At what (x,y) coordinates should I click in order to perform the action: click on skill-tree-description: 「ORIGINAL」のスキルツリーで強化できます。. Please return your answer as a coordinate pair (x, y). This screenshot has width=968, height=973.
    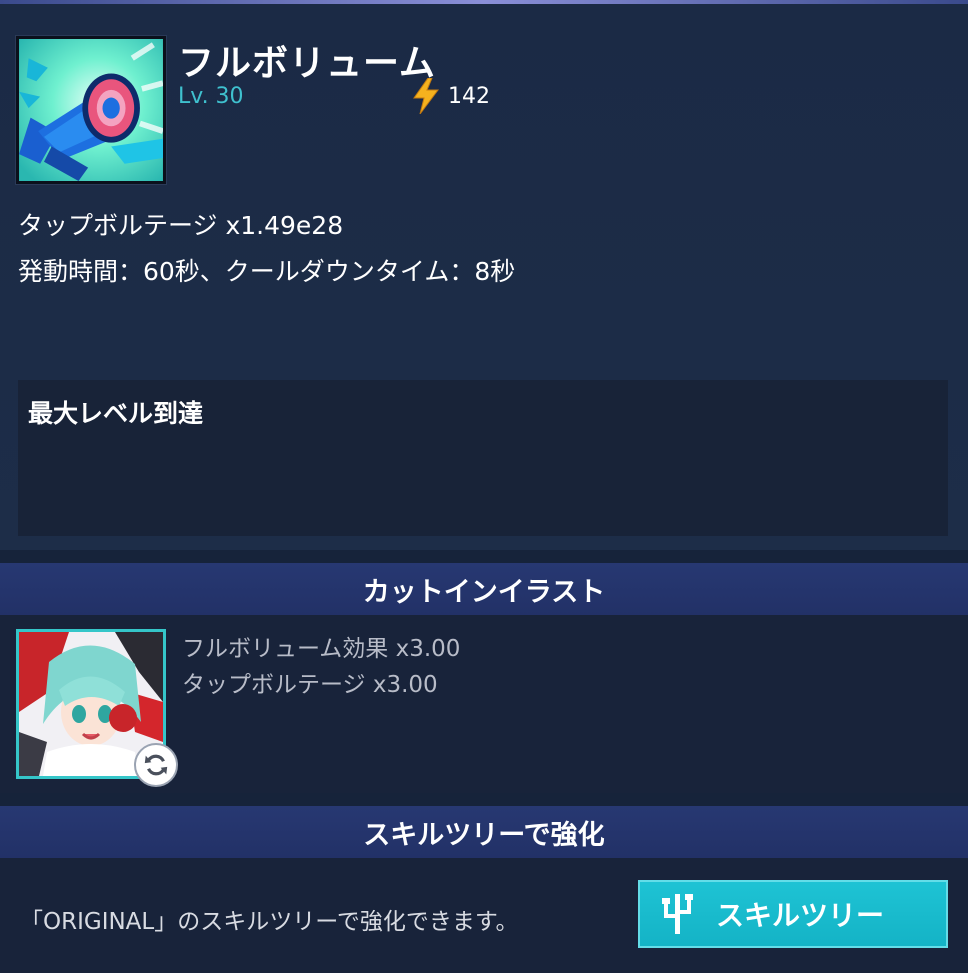
    Looking at the image, I should click on (269, 922).